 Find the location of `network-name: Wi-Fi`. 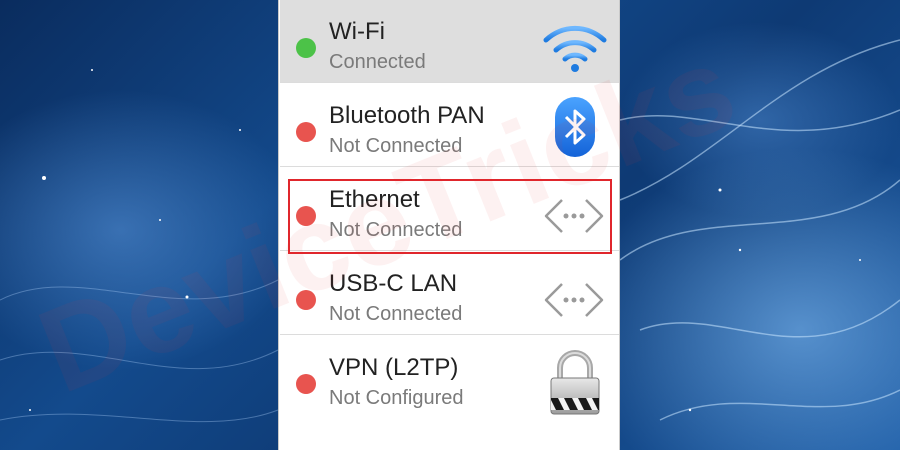

network-name: Wi-Fi is located at coordinates (357, 31).